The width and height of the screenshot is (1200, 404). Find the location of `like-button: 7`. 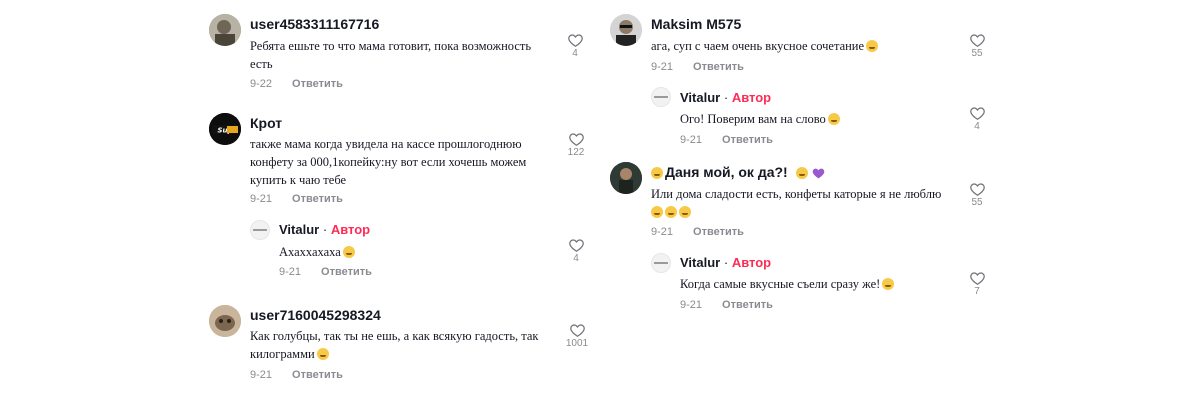

like-button: 7 is located at coordinates (977, 284).